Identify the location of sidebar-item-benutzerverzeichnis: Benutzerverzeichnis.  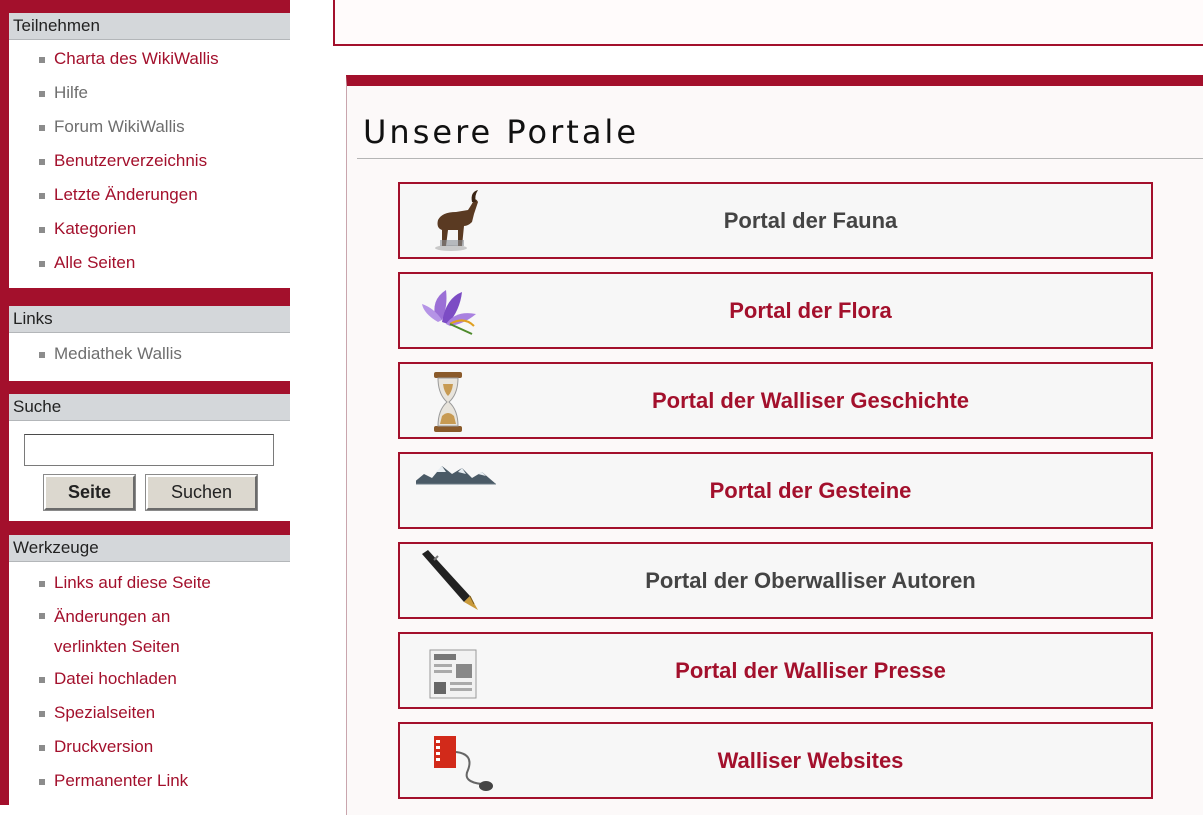
(149, 161).